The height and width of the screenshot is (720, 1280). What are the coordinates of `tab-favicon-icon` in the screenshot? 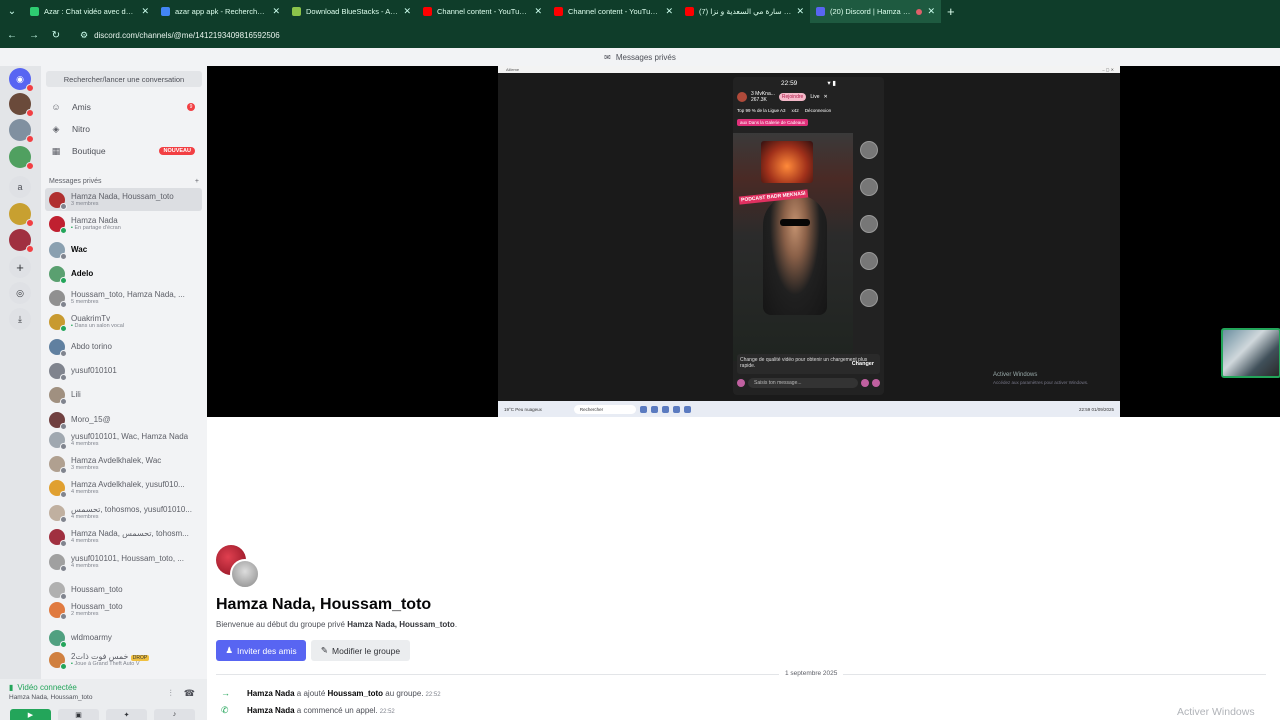 It's located at (689, 11).